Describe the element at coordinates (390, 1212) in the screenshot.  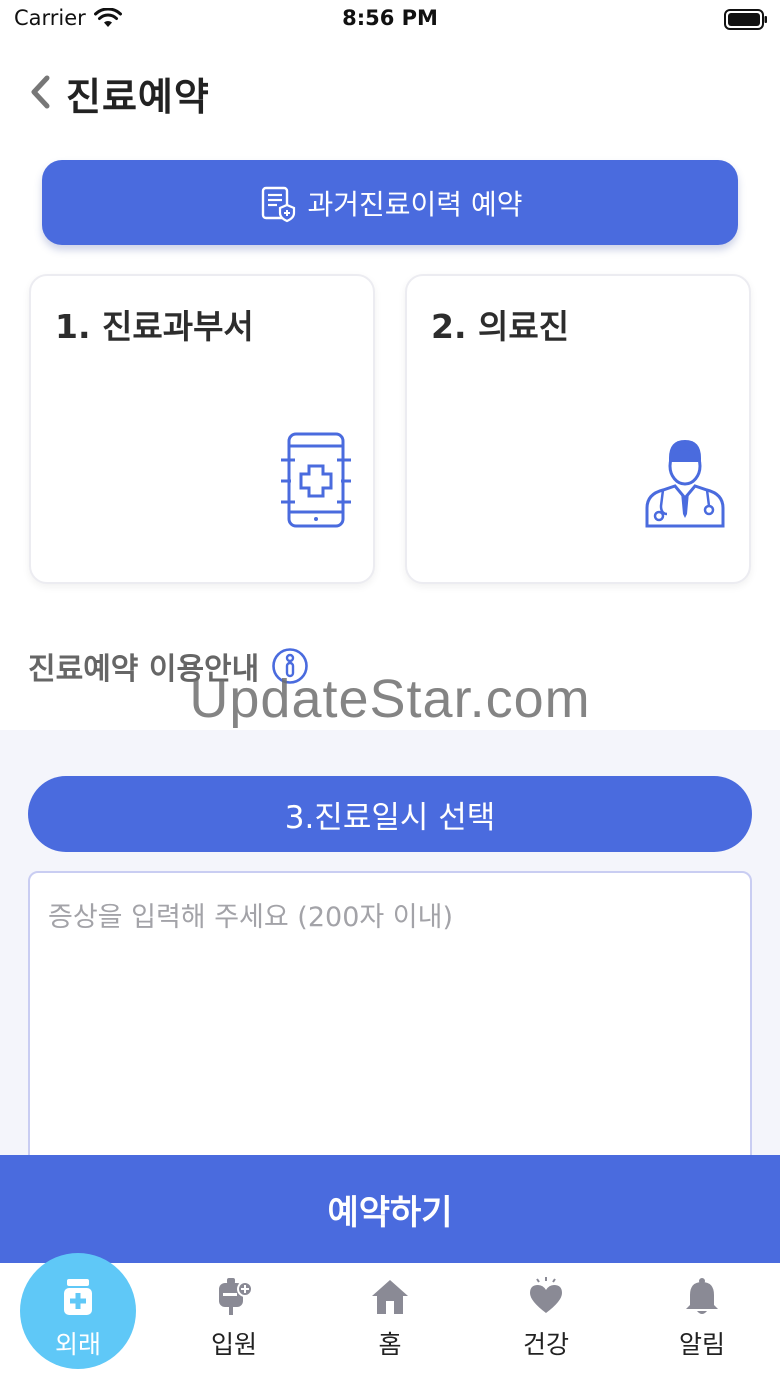
I see `reserve-button-label: 예약하기` at that location.